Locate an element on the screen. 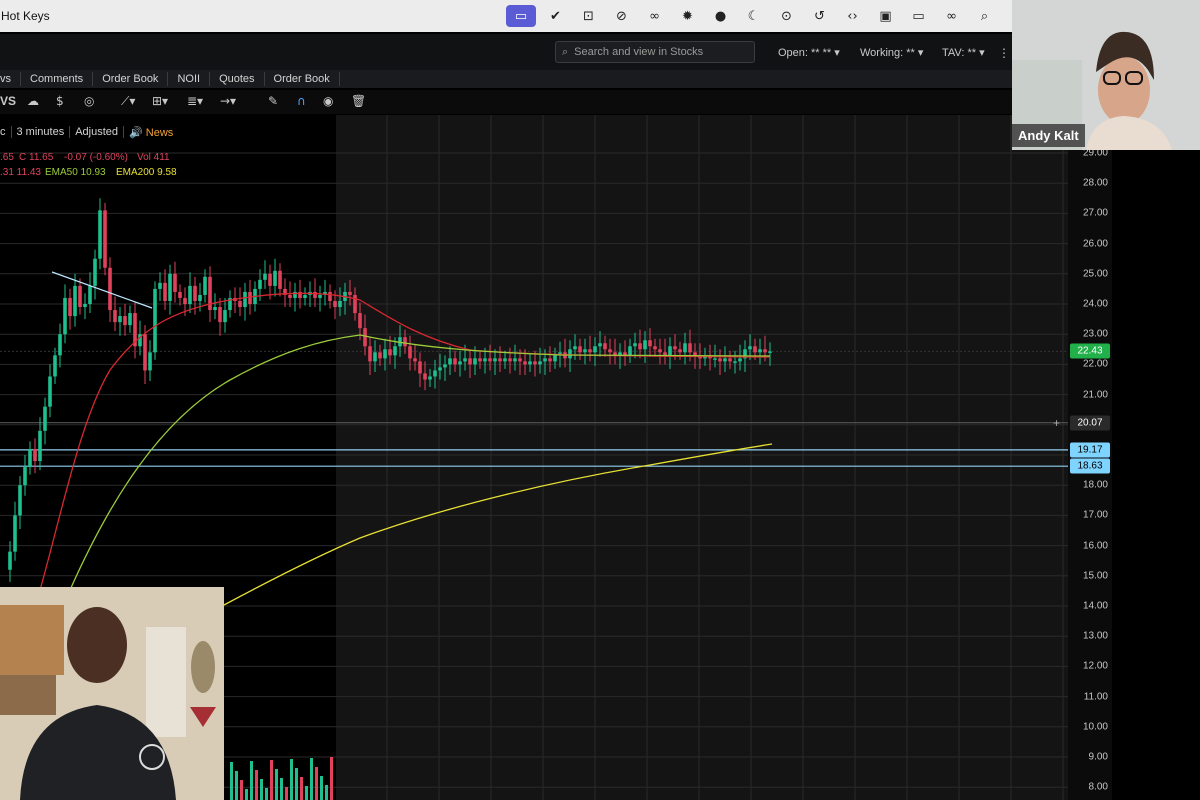 Image resolution: width=1200 pixels, height=800 pixels. search-input: ⌕ Search and view in Stocks is located at coordinates (655, 52).